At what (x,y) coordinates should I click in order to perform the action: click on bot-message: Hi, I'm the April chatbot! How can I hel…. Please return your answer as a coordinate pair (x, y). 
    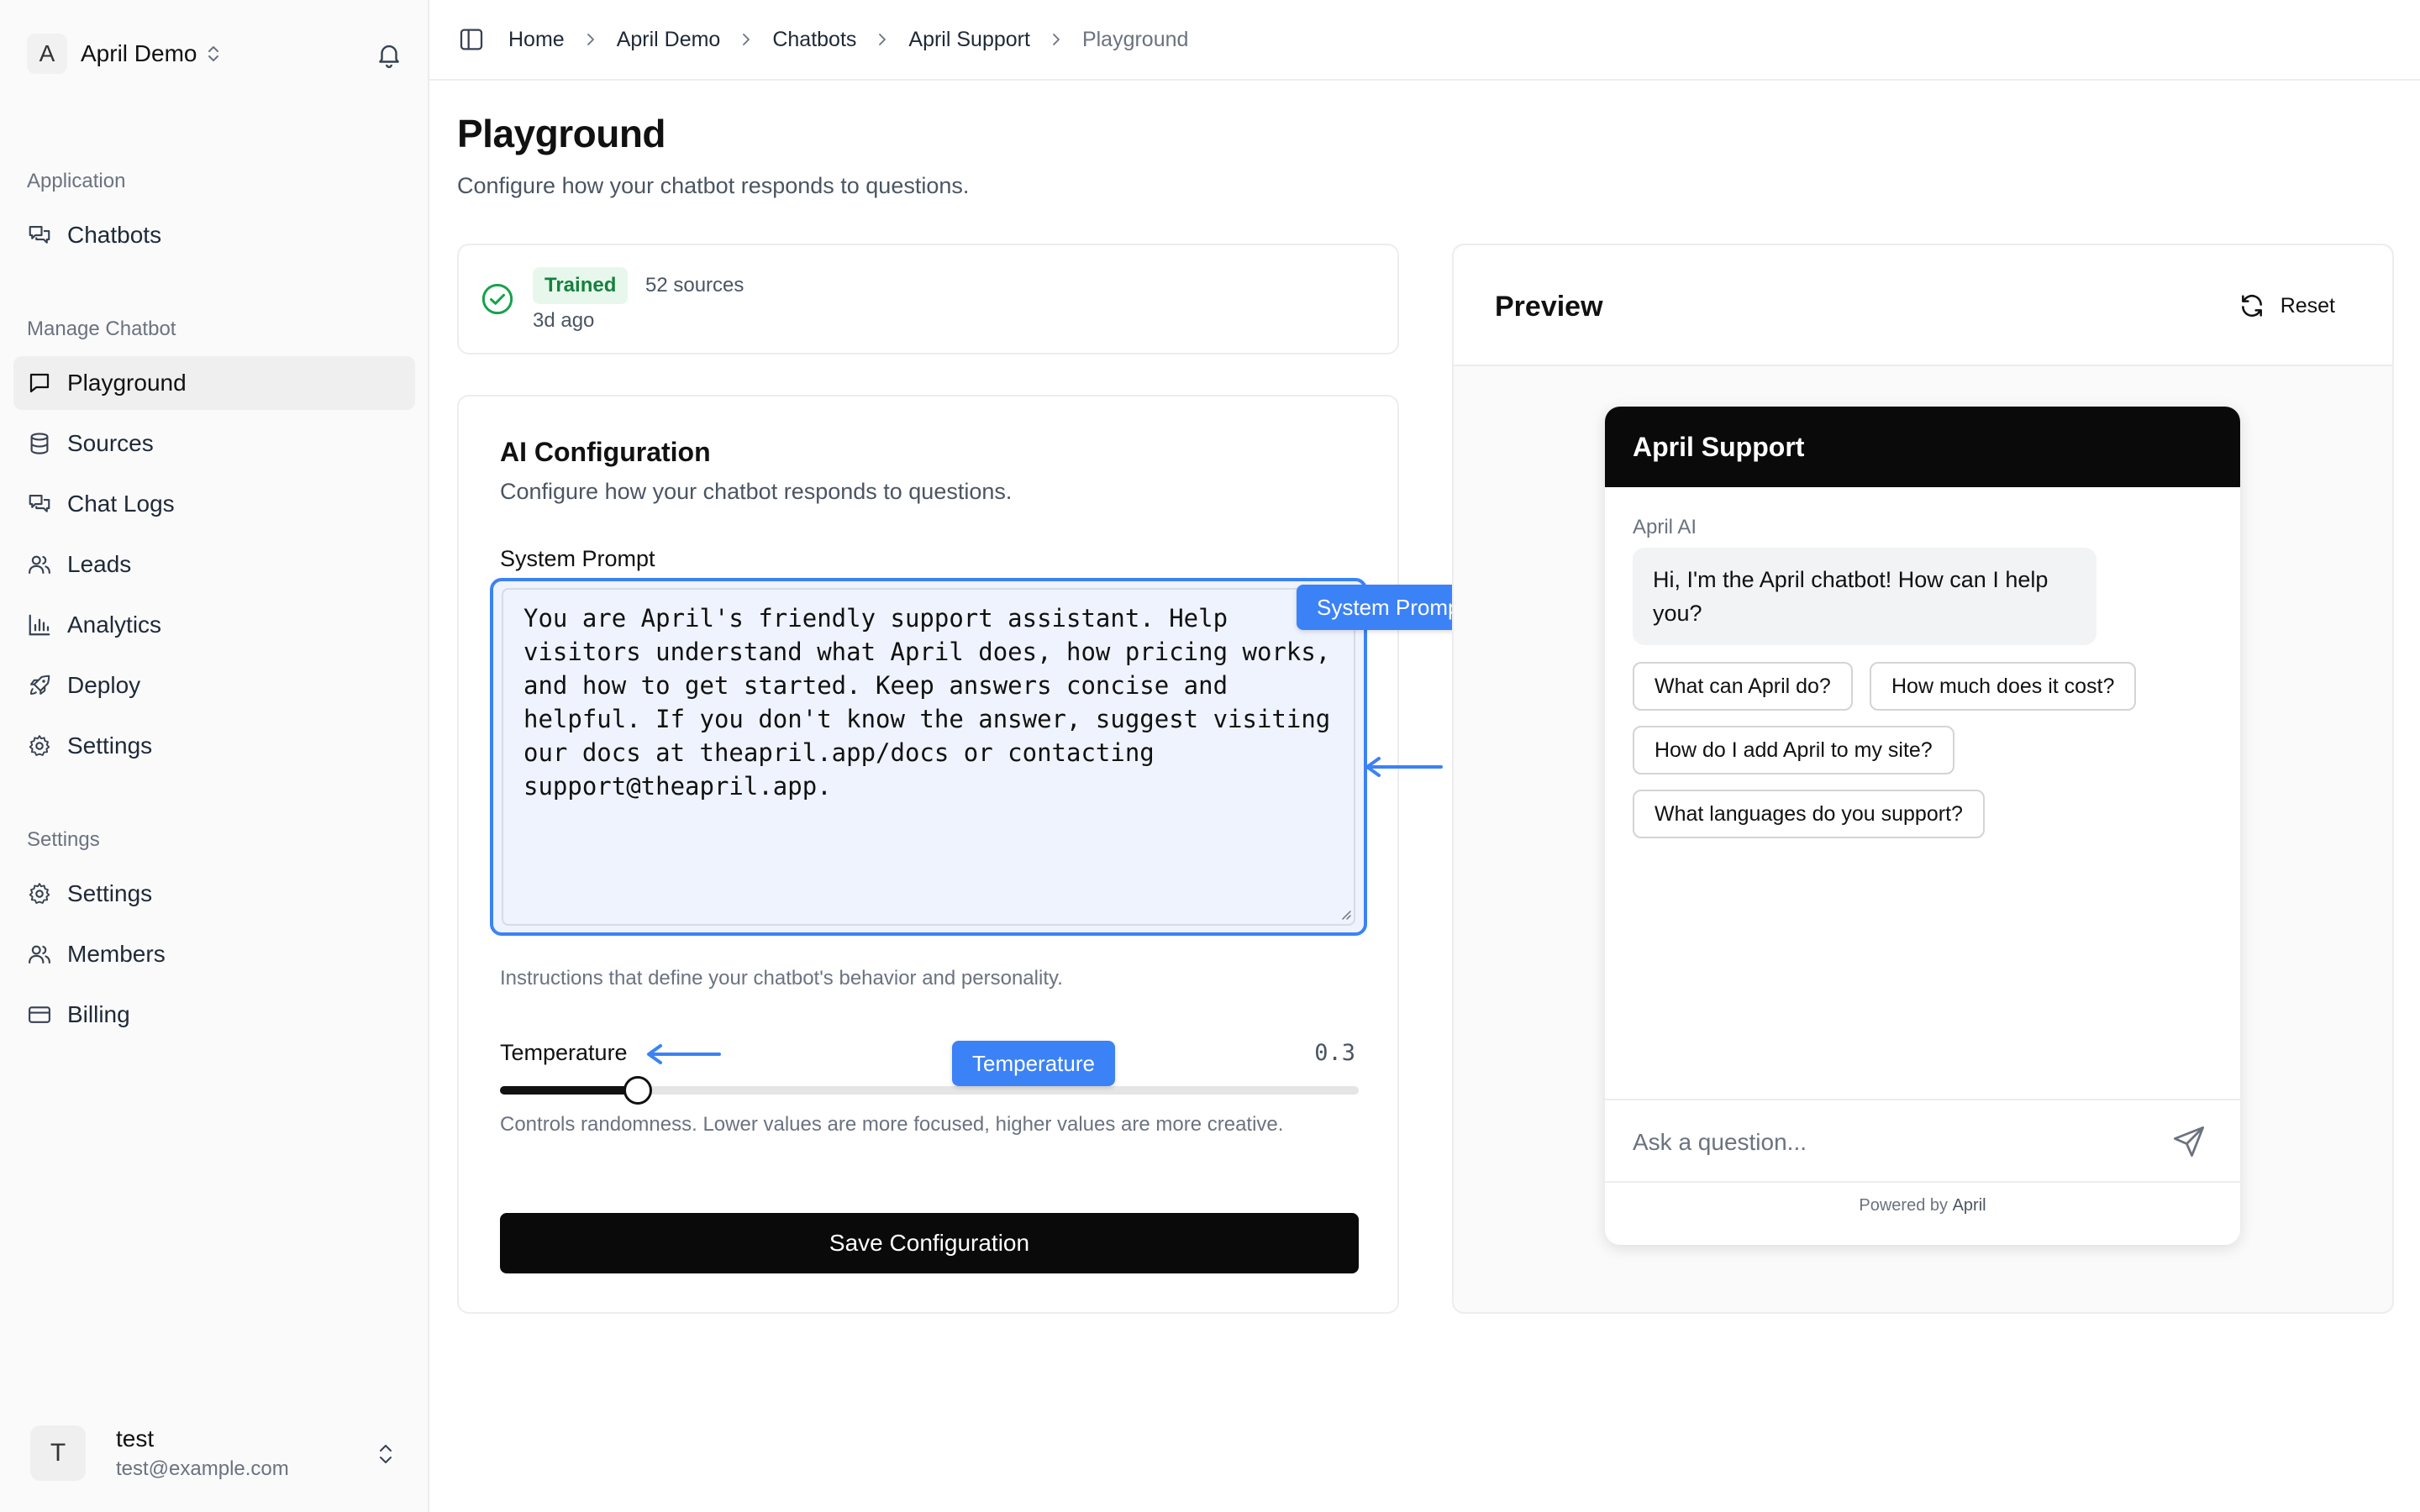
    Looking at the image, I should click on (1864, 596).